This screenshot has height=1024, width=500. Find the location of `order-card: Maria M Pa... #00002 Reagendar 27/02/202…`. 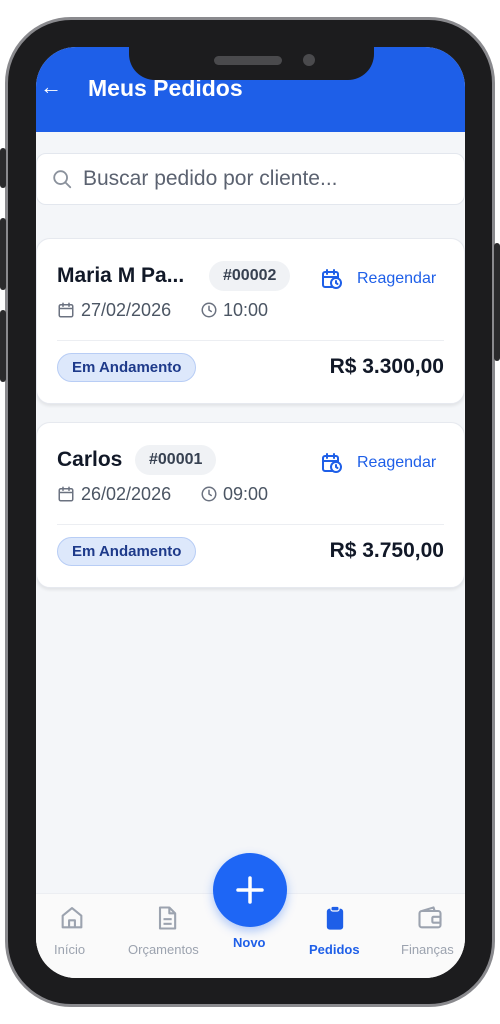

order-card: Maria M Pa... #00002 Reagendar 27/02/202… is located at coordinates (250, 321).